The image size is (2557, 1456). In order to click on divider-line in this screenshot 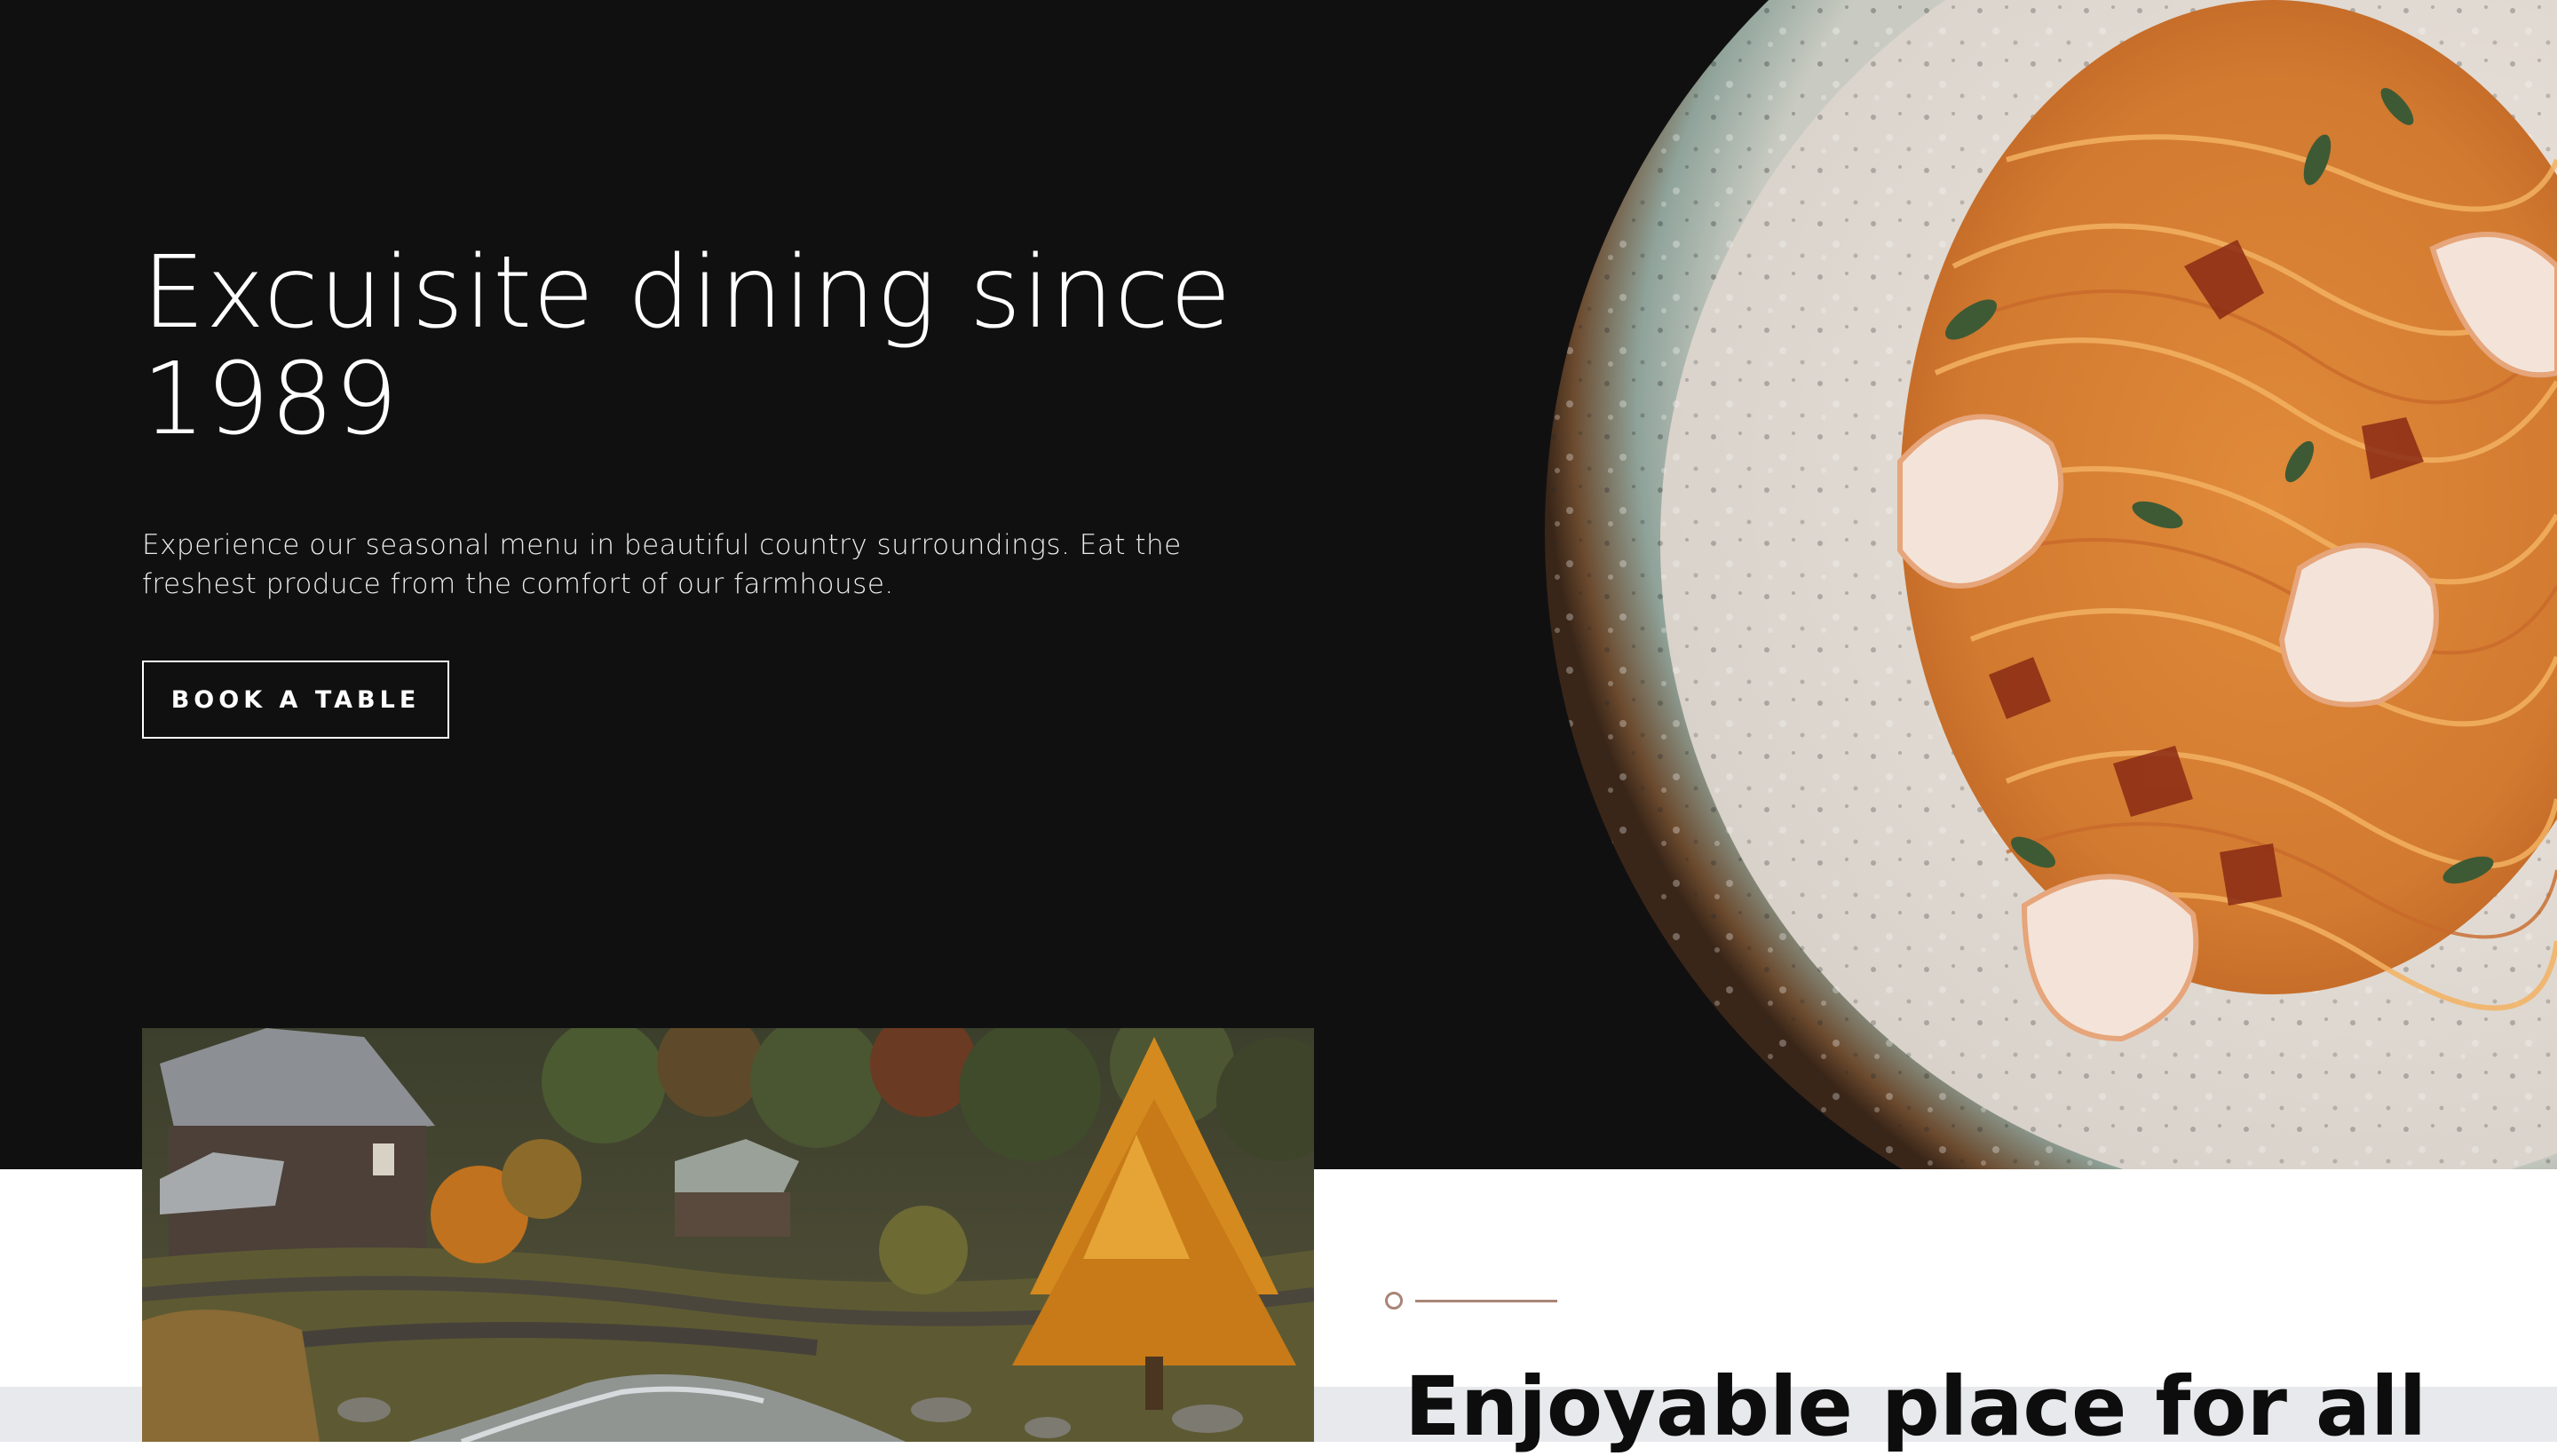, I will do `click(1486, 1301)`.